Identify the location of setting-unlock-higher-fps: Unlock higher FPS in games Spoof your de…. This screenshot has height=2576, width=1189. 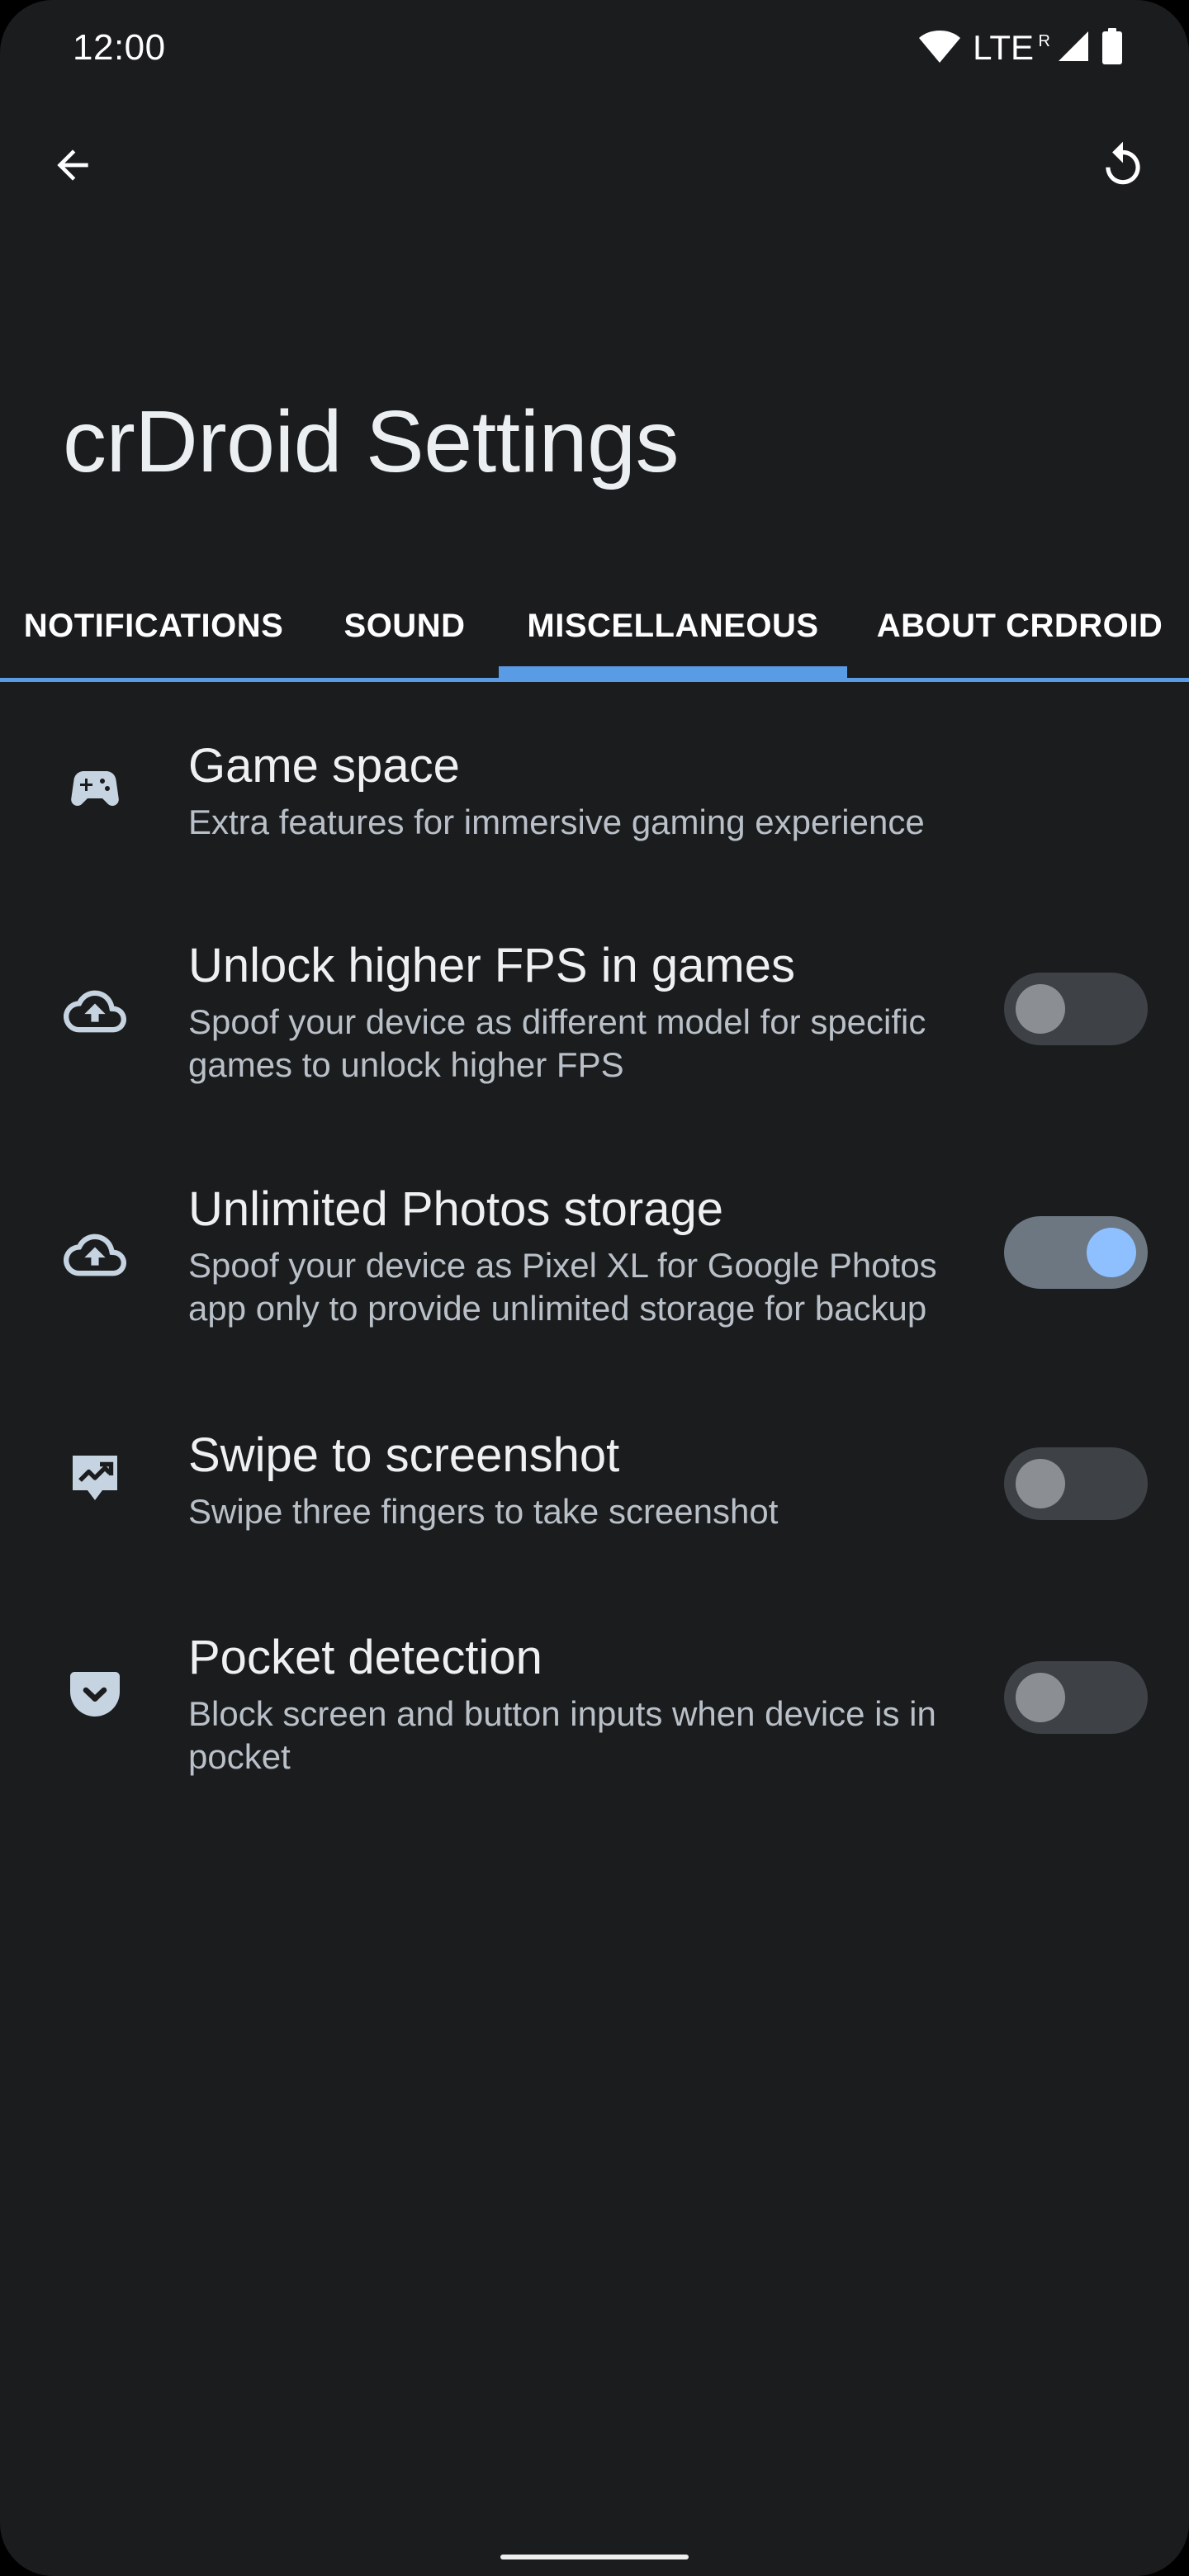
(594, 1019).